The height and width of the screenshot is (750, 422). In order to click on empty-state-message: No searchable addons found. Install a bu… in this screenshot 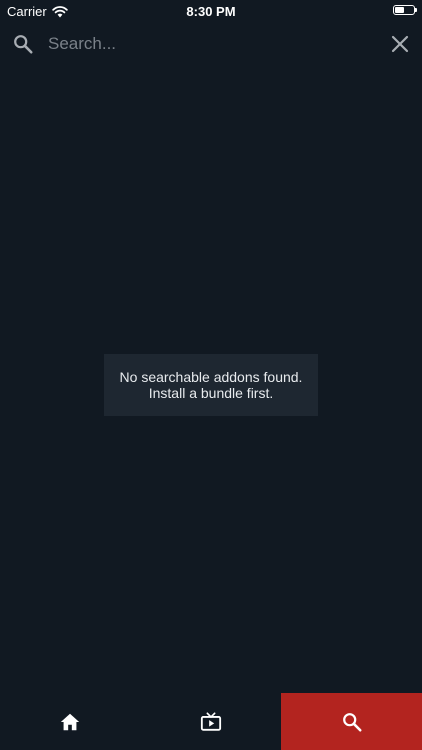, I will do `click(211, 385)`.